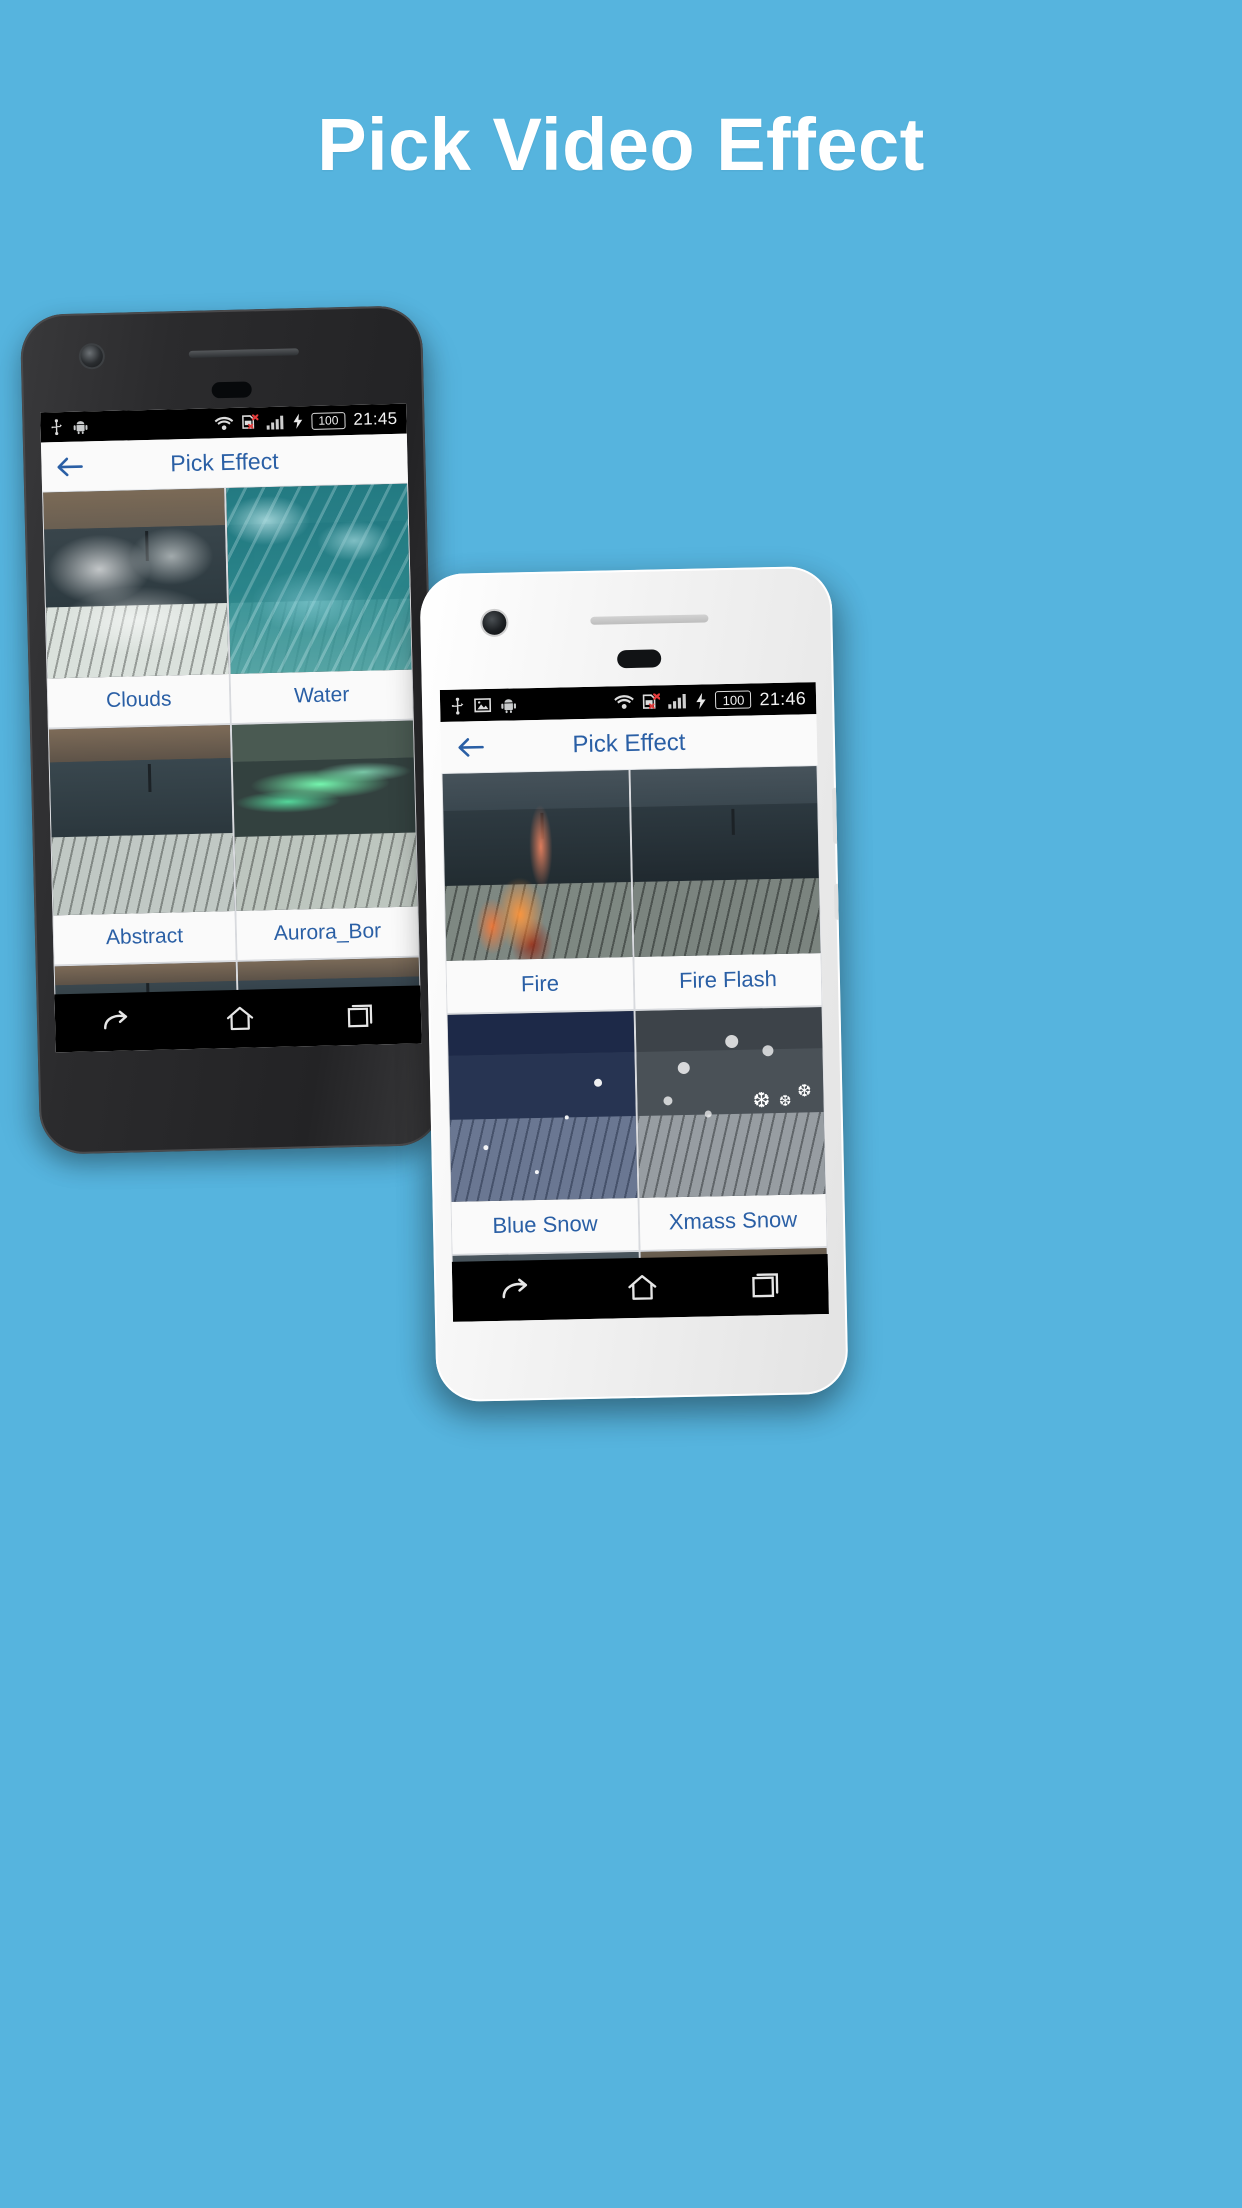 This screenshot has height=2208, width=1242. Describe the element at coordinates (144, 937) in the screenshot. I see `effect-label: Abstract` at that location.